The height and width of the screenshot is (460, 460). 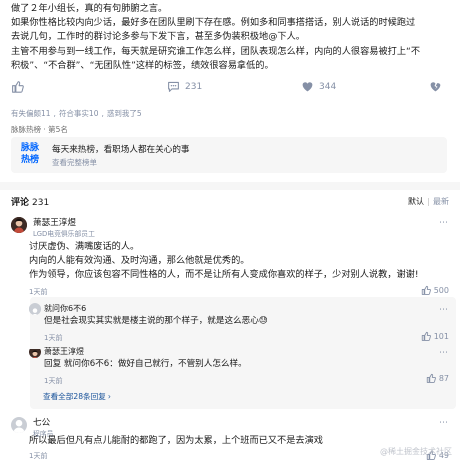 I want to click on hot-list-title: 每天来热榜，看职场人都在关心的事, so click(x=121, y=150).